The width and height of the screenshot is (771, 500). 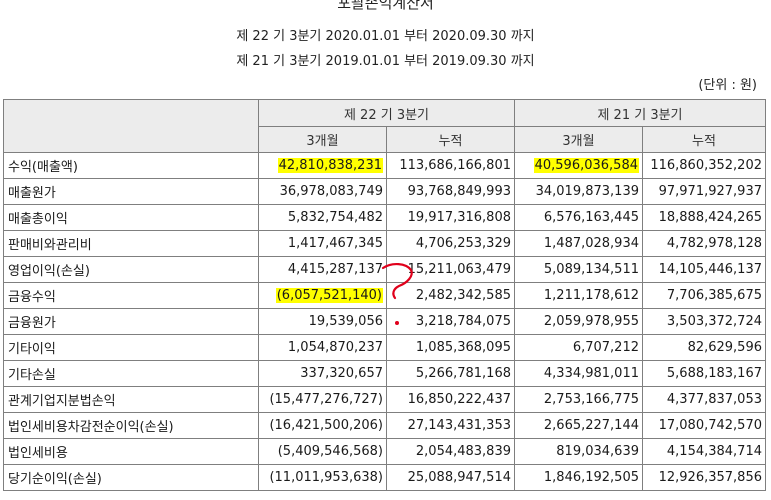 I want to click on cell-prior-three-month: 2,059,978,955, so click(x=578, y=321).